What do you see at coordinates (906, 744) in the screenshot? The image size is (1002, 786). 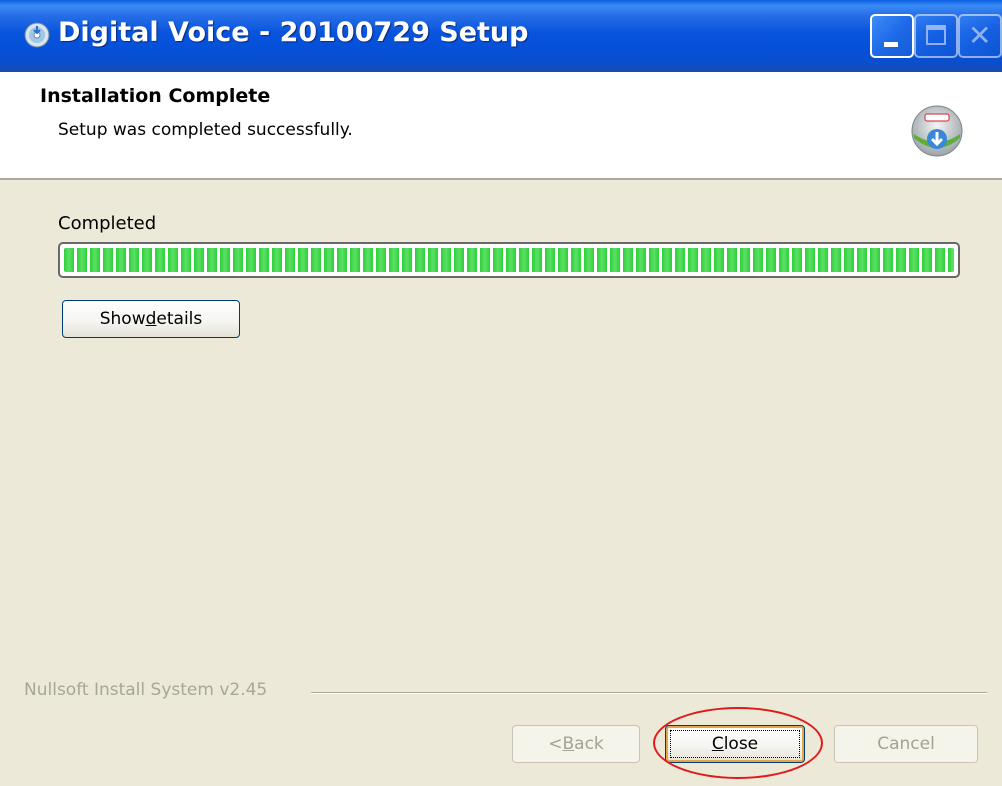 I see `cancel-button: Cancel` at bounding box center [906, 744].